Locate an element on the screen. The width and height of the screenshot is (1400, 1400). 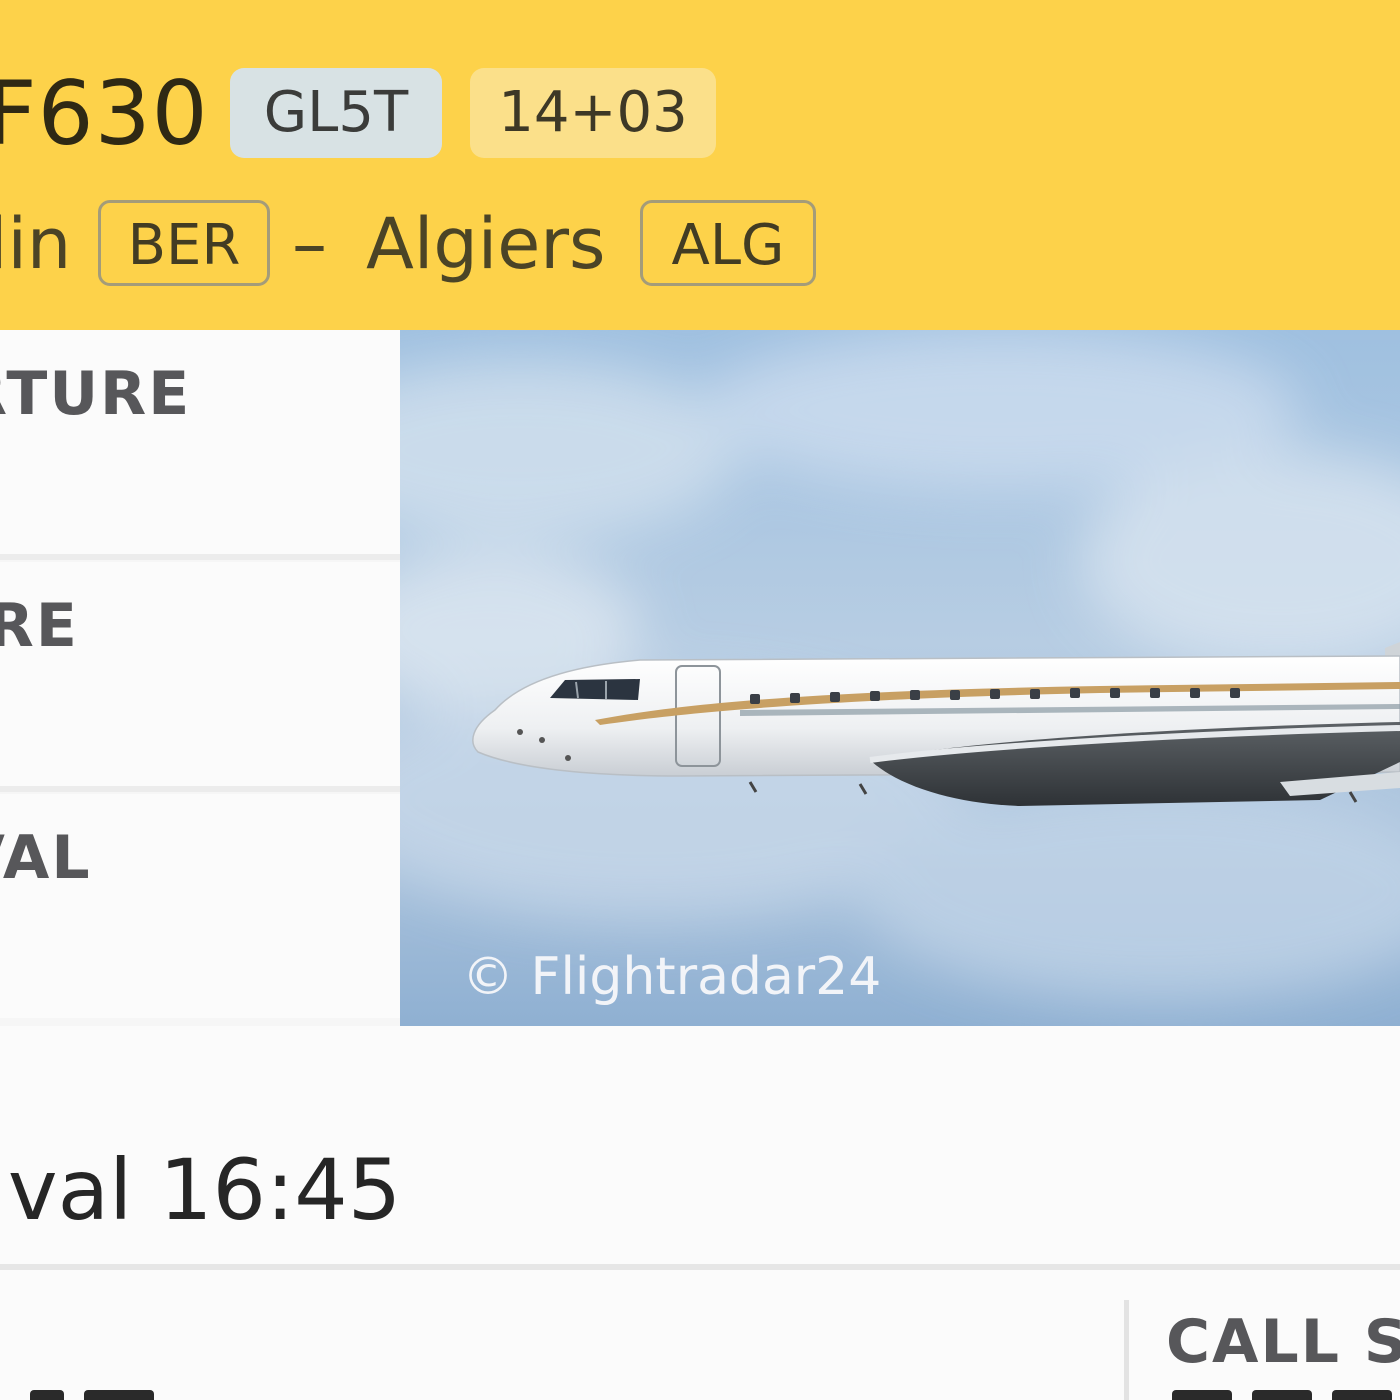
actual-departure-time-label: TURE is located at coordinates (39, 626).